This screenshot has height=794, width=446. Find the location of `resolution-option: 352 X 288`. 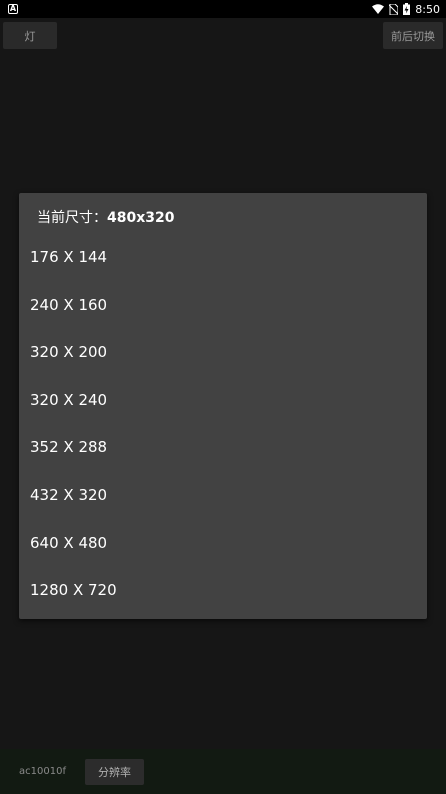

resolution-option: 352 X 288 is located at coordinates (225, 447).